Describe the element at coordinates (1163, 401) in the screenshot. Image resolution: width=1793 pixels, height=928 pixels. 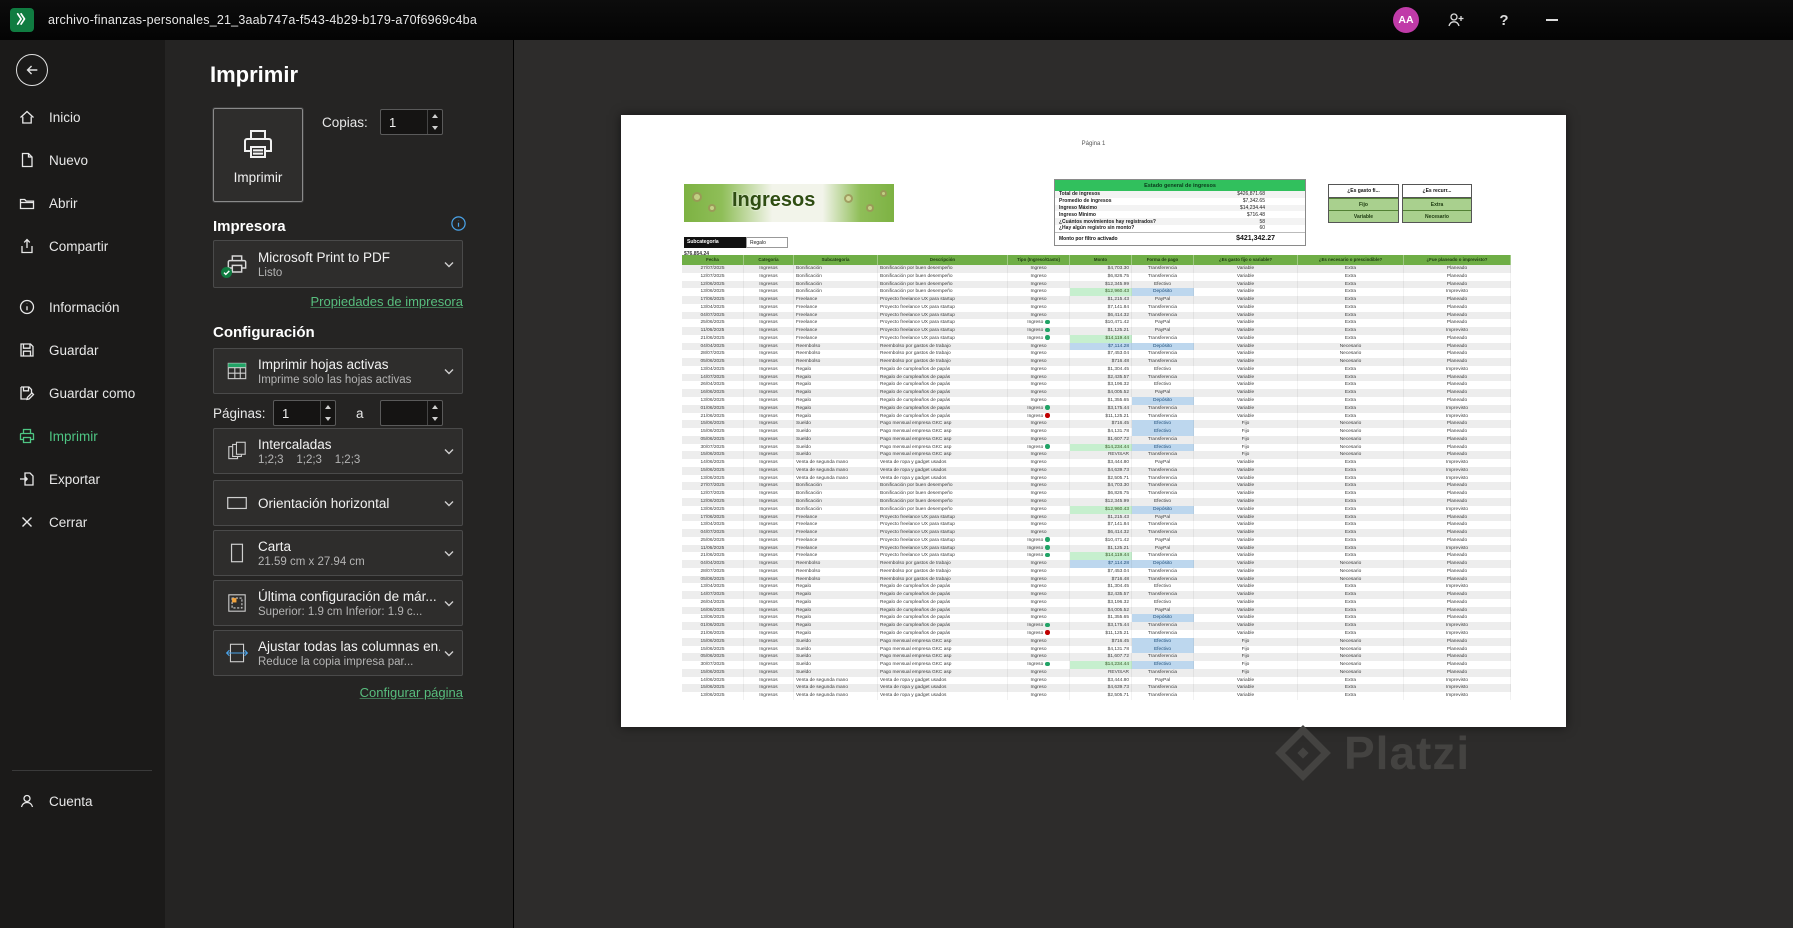
I see `table-cell: Depósito` at that location.